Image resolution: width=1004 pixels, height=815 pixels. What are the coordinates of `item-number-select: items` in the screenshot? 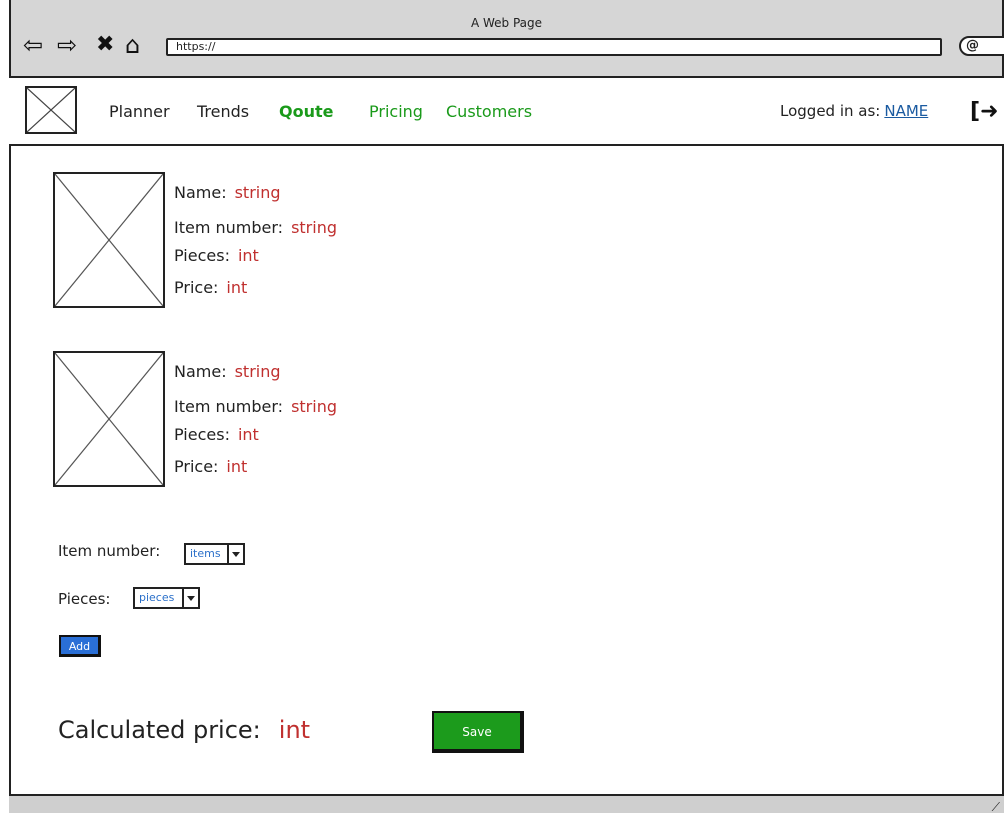 It's located at (214, 554).